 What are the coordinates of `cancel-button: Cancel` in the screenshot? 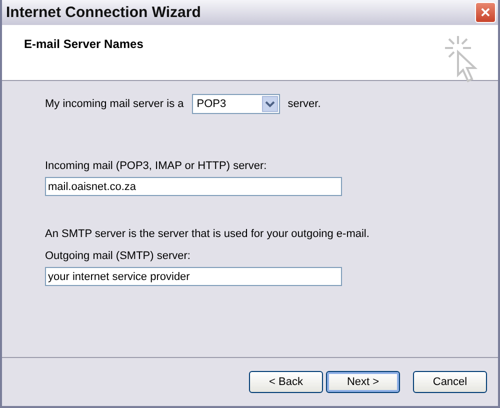 It's located at (450, 382).